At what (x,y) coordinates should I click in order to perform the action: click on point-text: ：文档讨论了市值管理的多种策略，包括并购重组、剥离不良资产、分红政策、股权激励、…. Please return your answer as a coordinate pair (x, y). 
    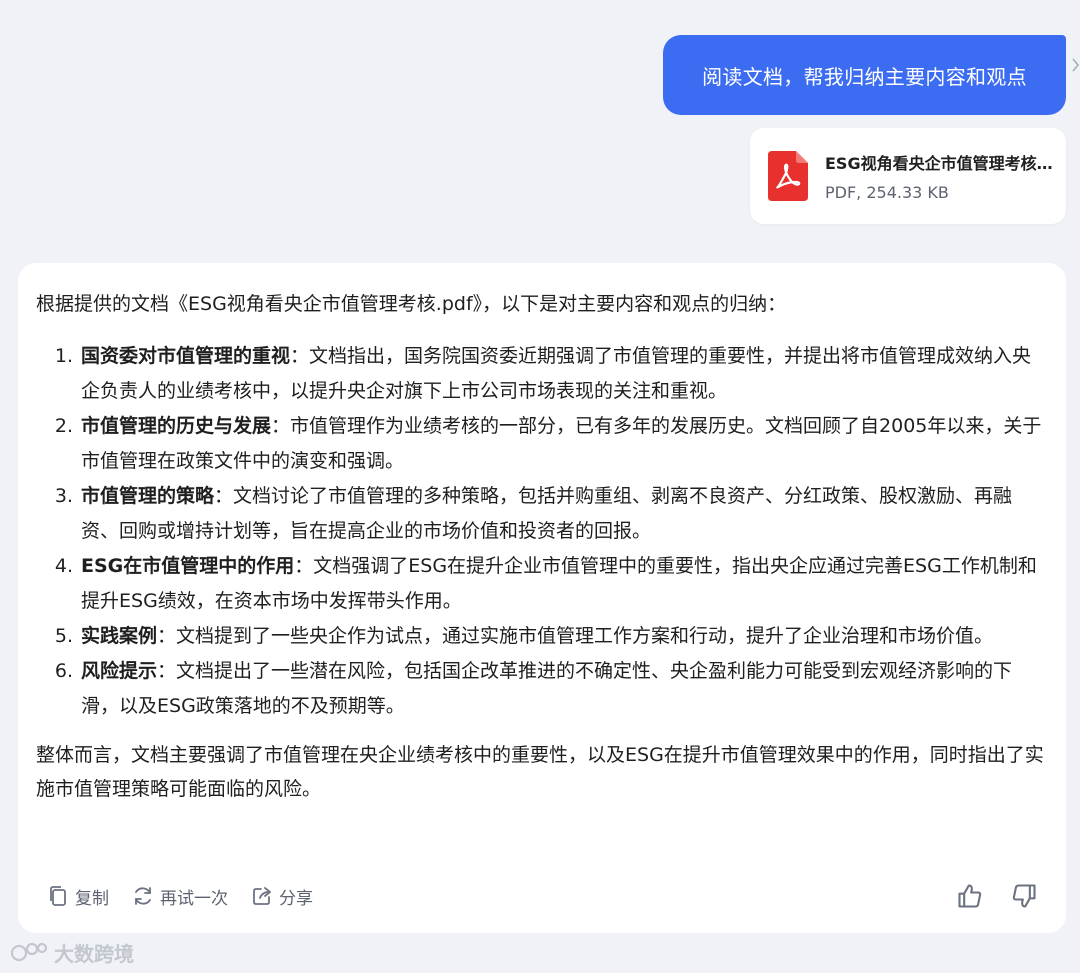
    Looking at the image, I should click on (547, 513).